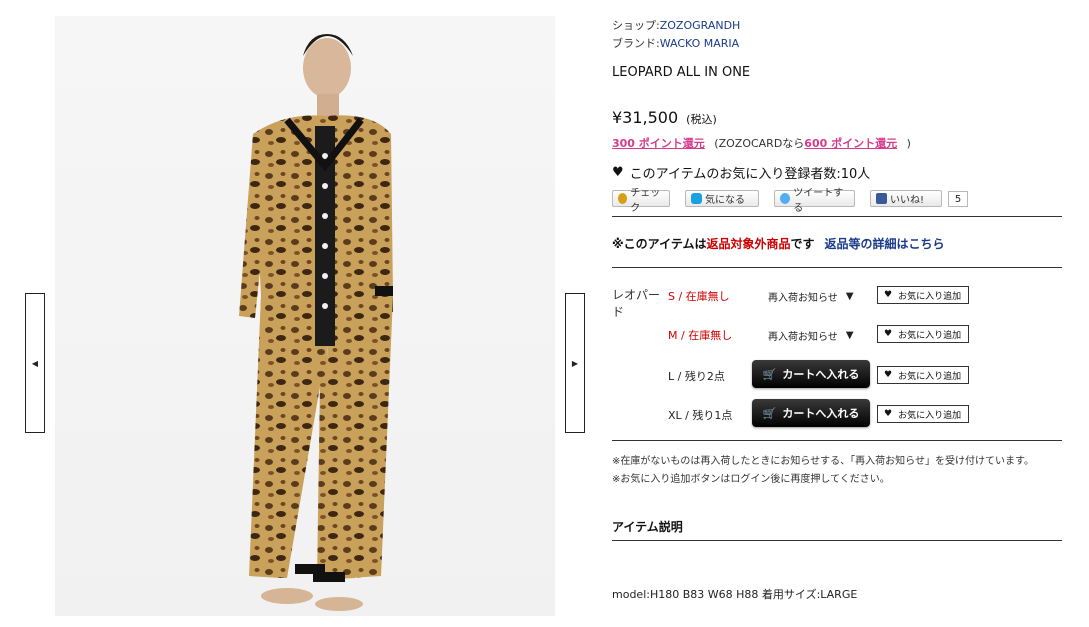 The image size is (1089, 627). I want to click on login-note: ※お気に入り追加ボタンはログイン後に再度押してください。, so click(751, 479).